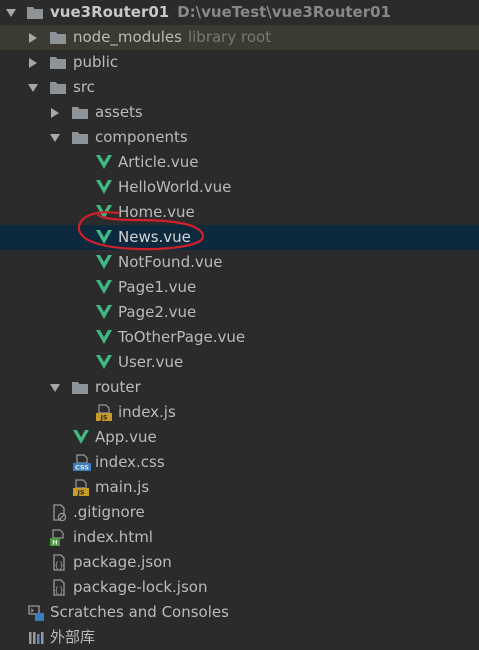 This screenshot has width=479, height=650. What do you see at coordinates (60, 513) in the screenshot?
I see `generic-file-icon` at bounding box center [60, 513].